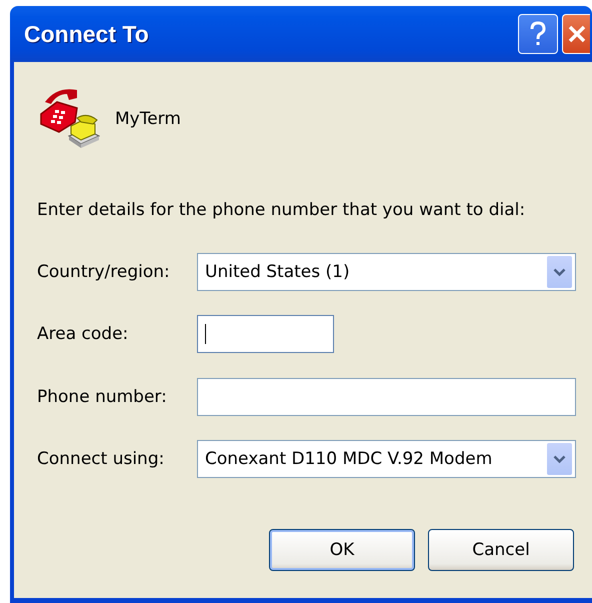 The width and height of the screenshot is (592, 603). Describe the element at coordinates (83, 334) in the screenshot. I see `field-label: Area code:` at that location.